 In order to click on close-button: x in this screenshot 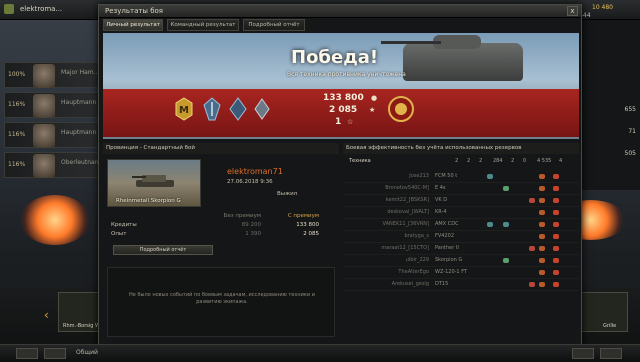, I will do `click(572, 11)`.